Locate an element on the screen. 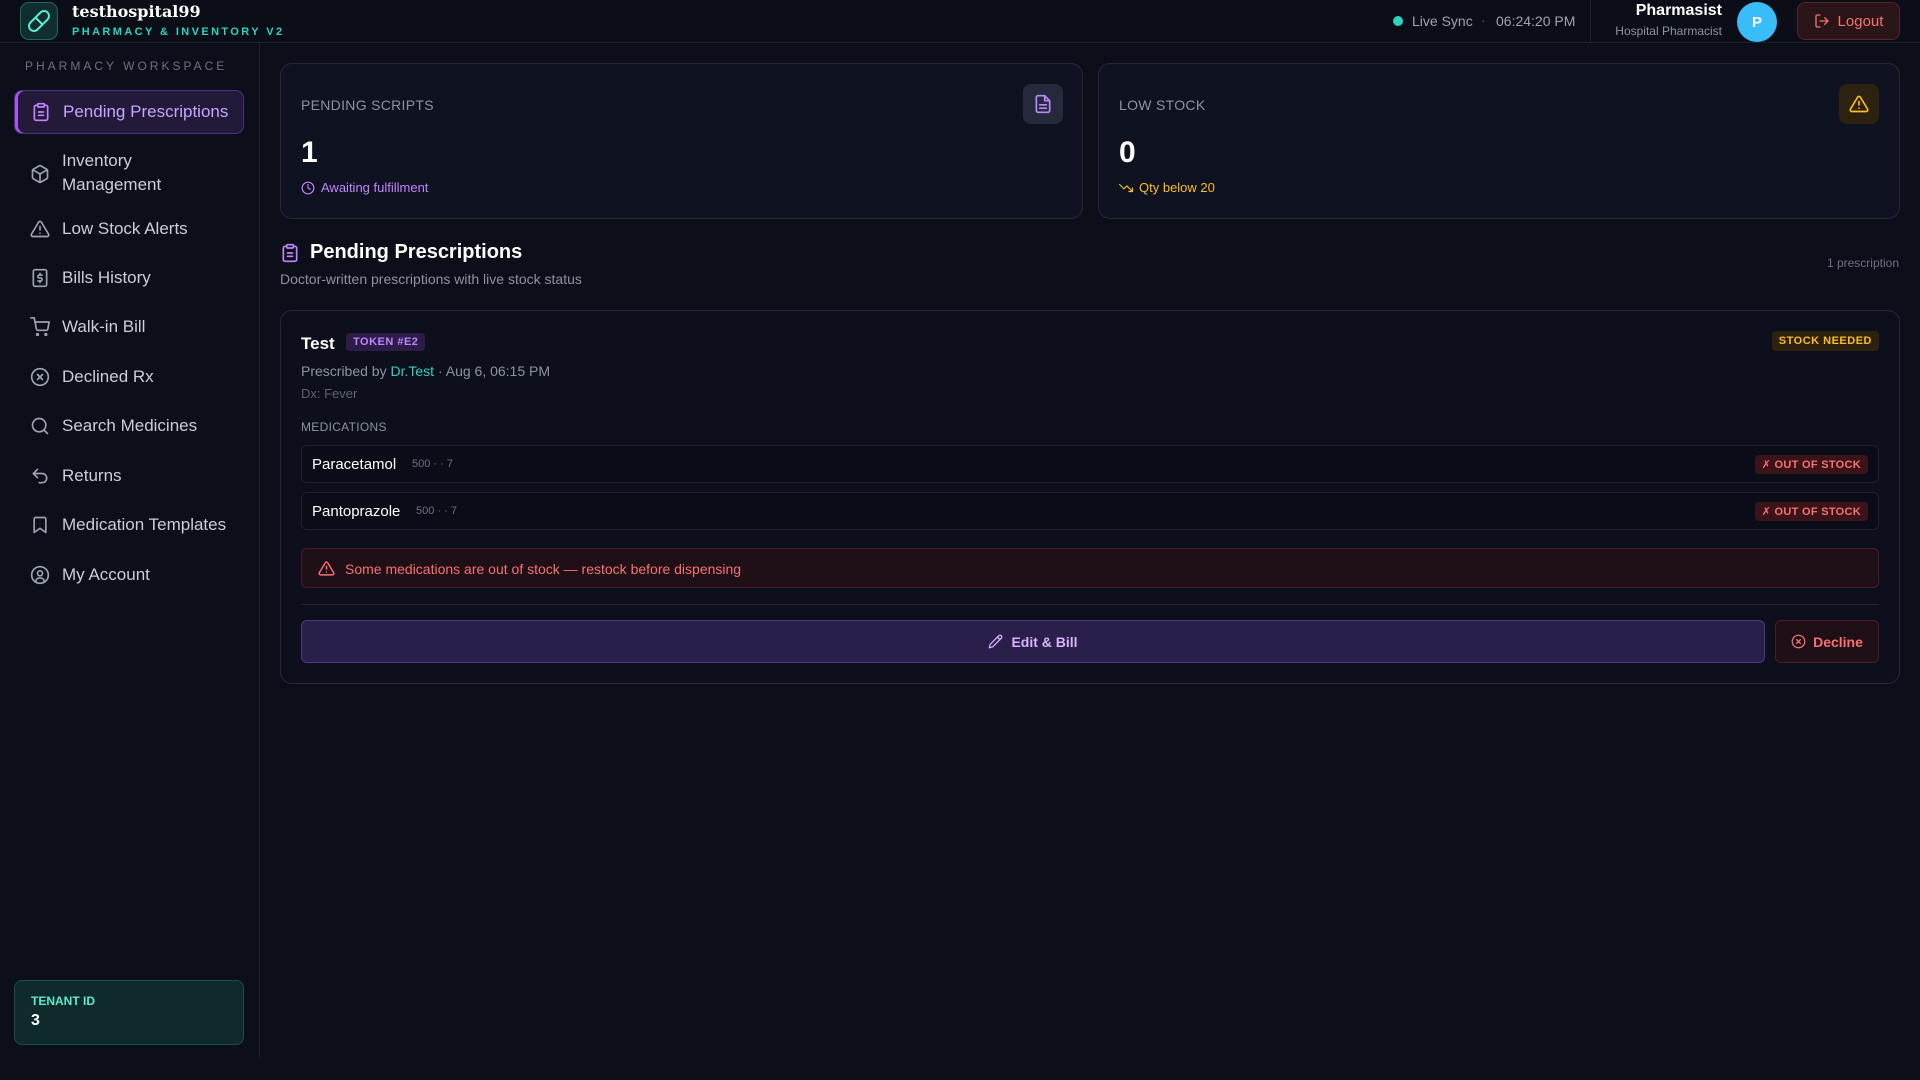  app-subtitle: PHARMACY & INVENTORY V2 is located at coordinates (178, 32).